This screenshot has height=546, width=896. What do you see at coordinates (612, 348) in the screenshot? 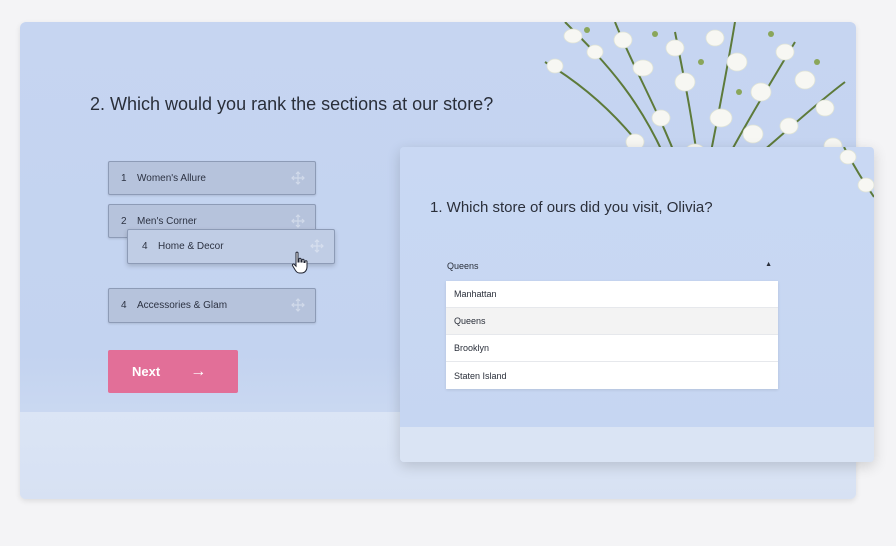
I see `dropdown-option: Brooklyn` at bounding box center [612, 348].